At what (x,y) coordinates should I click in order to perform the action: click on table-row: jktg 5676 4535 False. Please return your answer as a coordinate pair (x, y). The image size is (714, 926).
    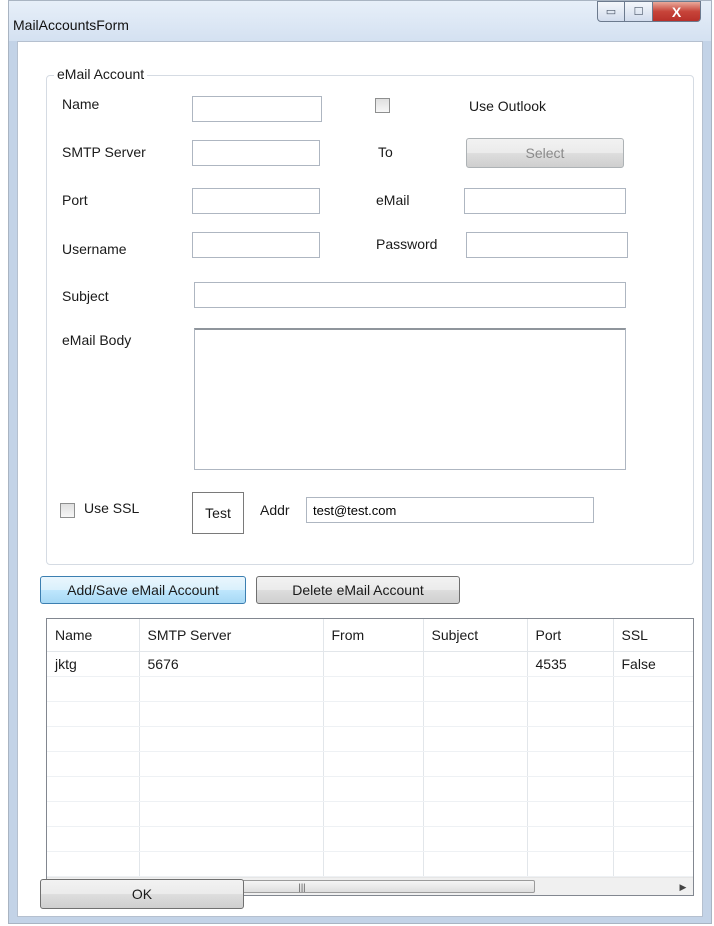
    Looking at the image, I should click on (370, 664).